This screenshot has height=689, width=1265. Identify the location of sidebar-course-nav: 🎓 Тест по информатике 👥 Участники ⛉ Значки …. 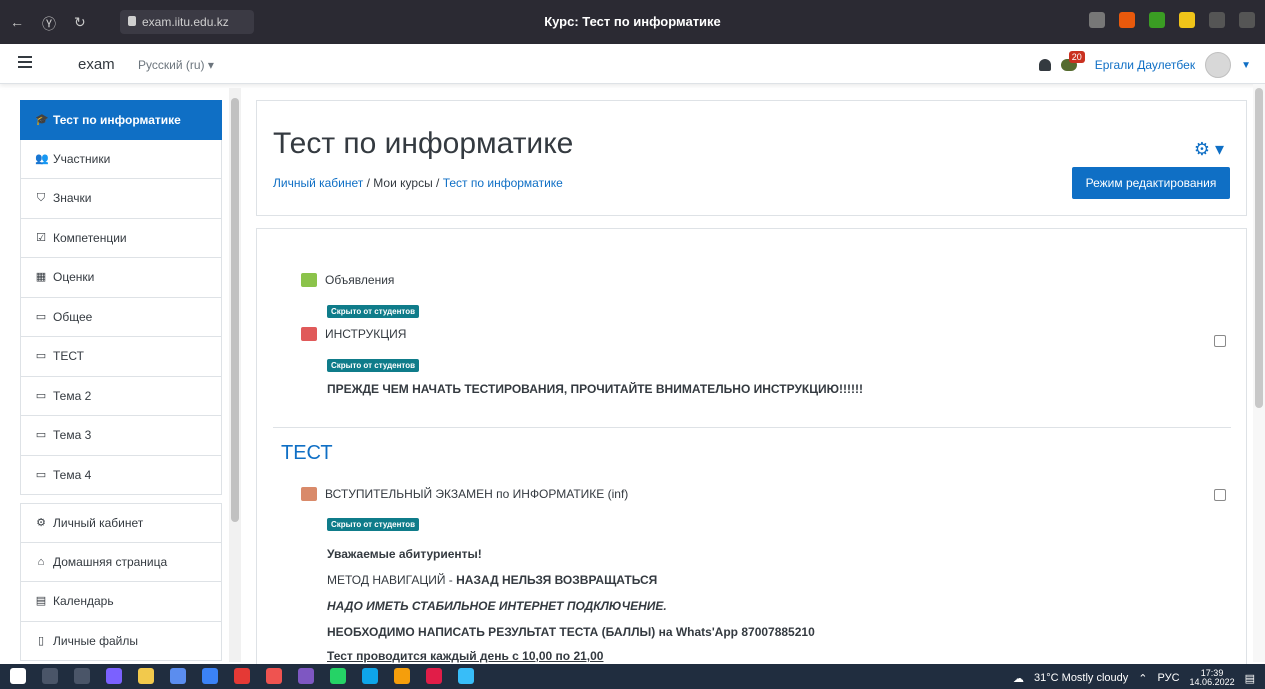
(121, 297).